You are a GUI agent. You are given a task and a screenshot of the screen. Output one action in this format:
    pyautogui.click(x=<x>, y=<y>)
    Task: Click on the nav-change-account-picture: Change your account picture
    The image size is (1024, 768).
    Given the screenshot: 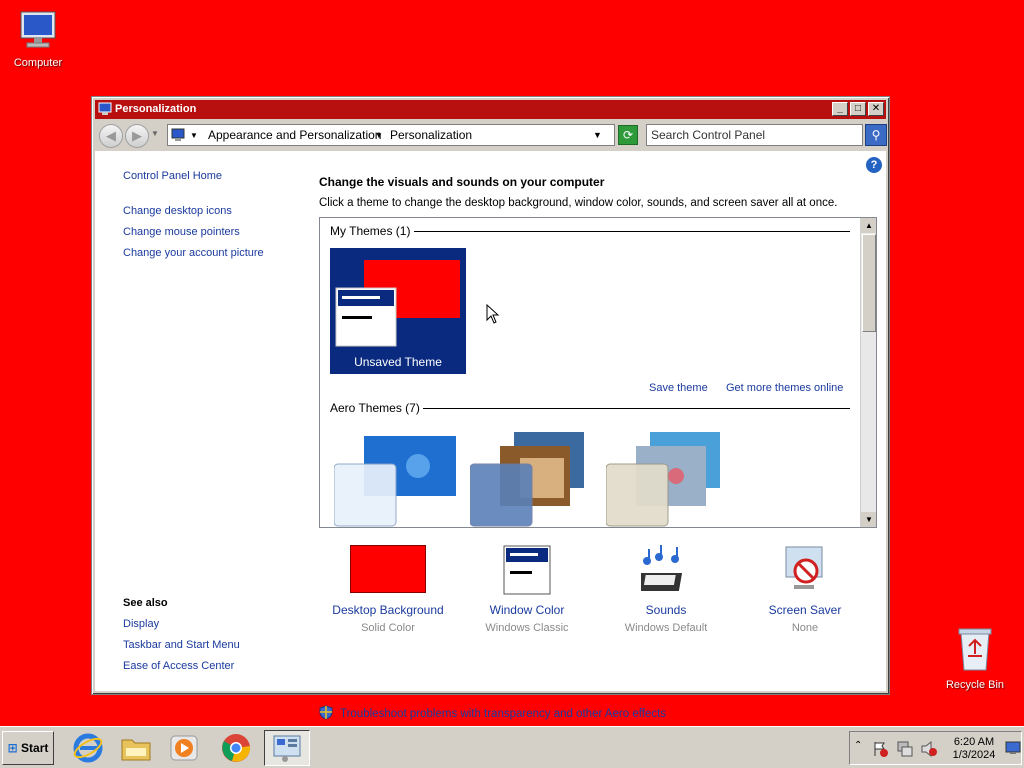 What is the action you would take?
    pyautogui.click(x=193, y=253)
    